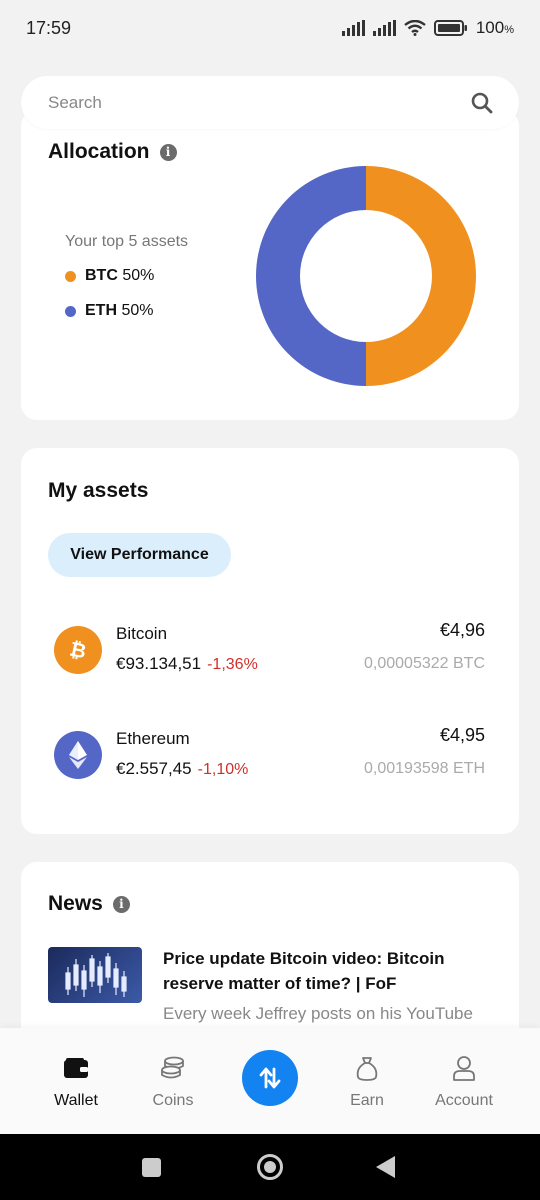  What do you see at coordinates (311, 276) in the screenshot?
I see `donut-slice-eth` at bounding box center [311, 276].